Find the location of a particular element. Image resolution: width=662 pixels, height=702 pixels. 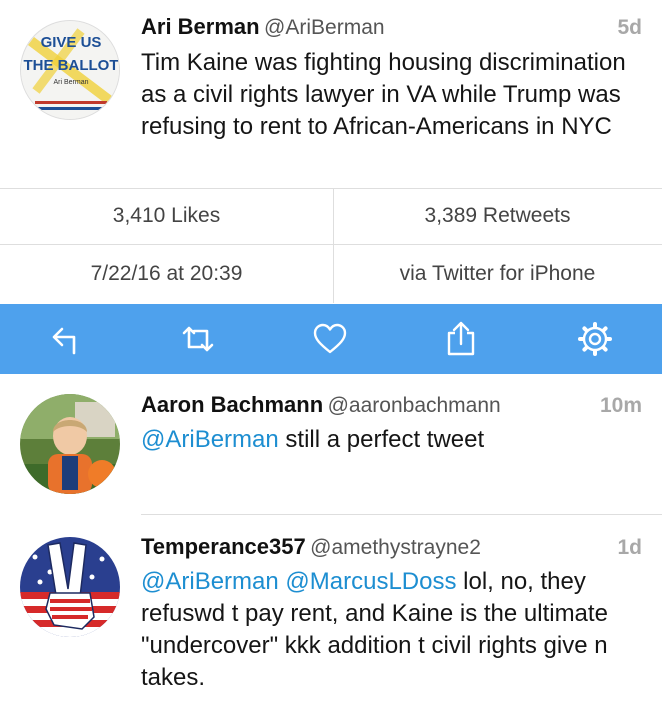

tweet-date: 7/22/16 at 20:39 is located at coordinates (166, 273).